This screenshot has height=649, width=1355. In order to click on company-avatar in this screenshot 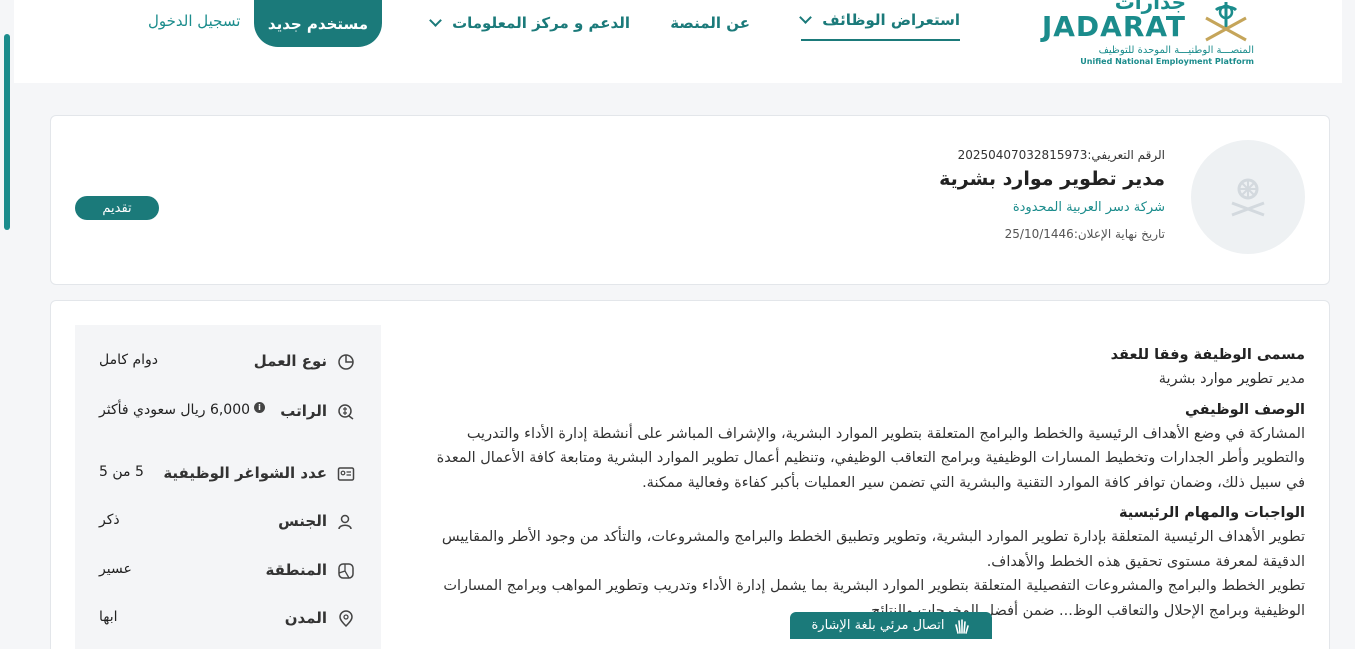, I will do `click(1248, 197)`.